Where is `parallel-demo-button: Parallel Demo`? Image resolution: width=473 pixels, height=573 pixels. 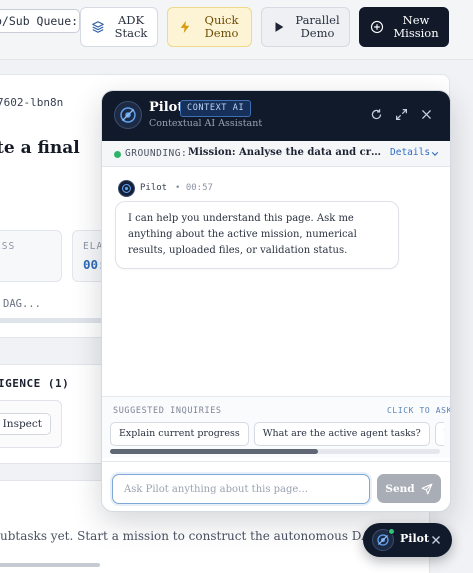
parallel-demo-button: Parallel Demo is located at coordinates (305, 27).